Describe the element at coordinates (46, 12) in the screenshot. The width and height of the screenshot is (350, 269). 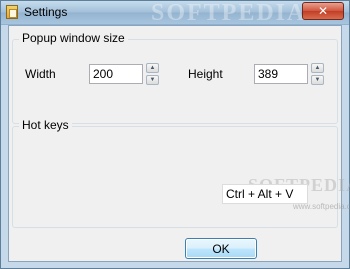
I see `window-title: Settings` at that location.